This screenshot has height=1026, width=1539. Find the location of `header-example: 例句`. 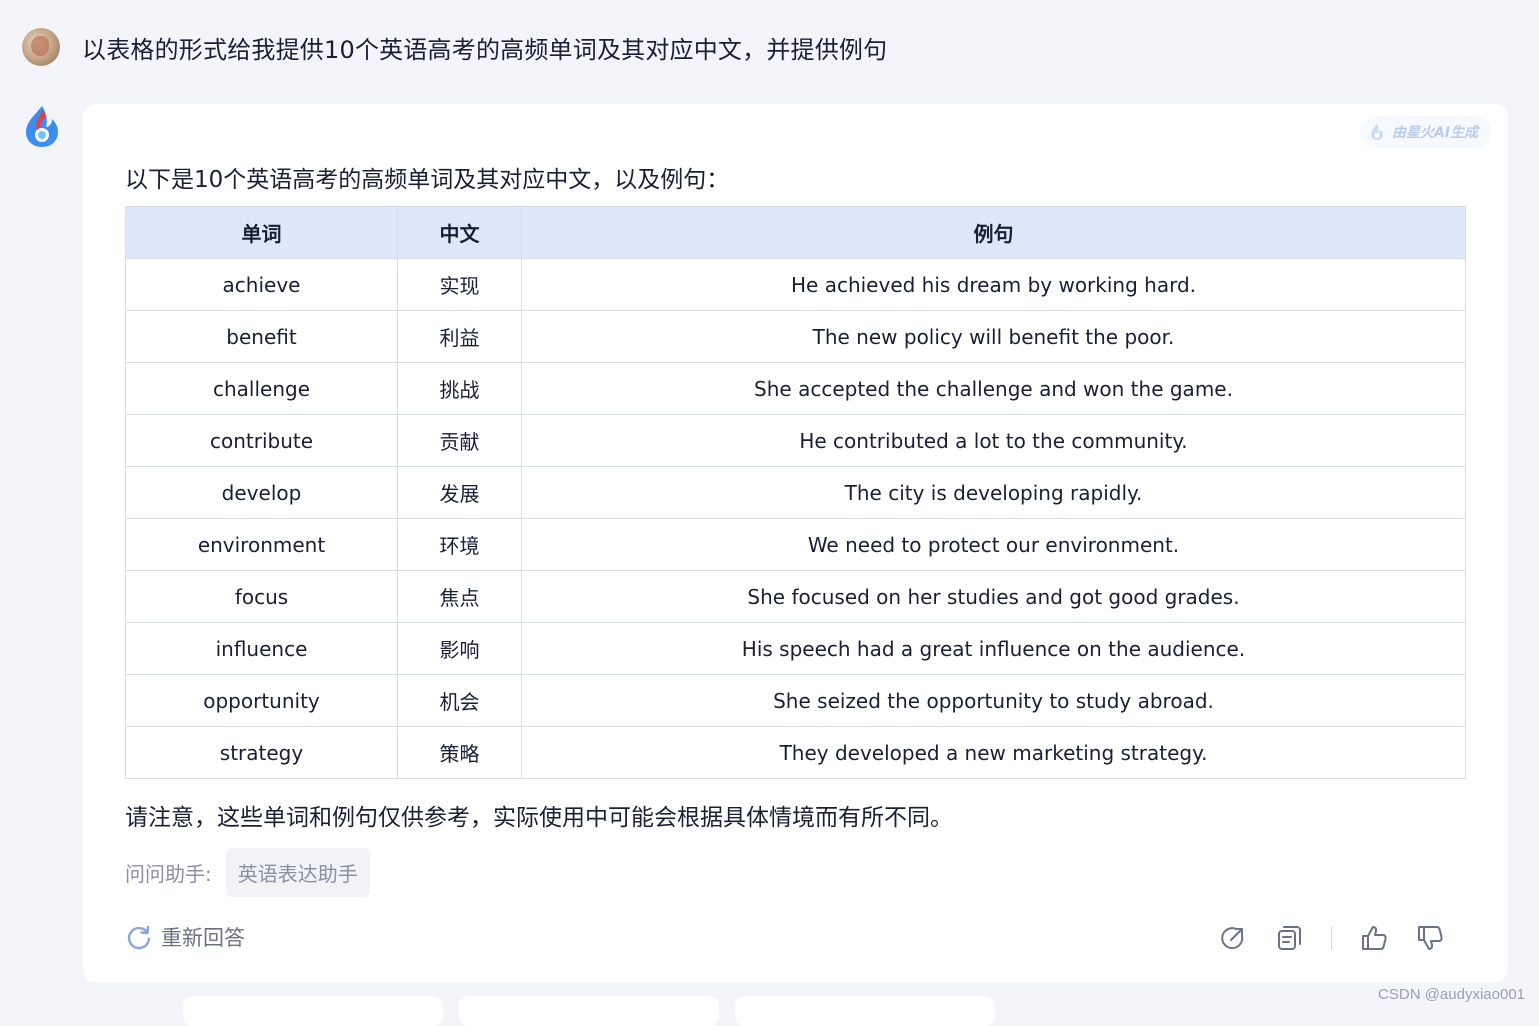

header-example: 例句 is located at coordinates (993, 232).